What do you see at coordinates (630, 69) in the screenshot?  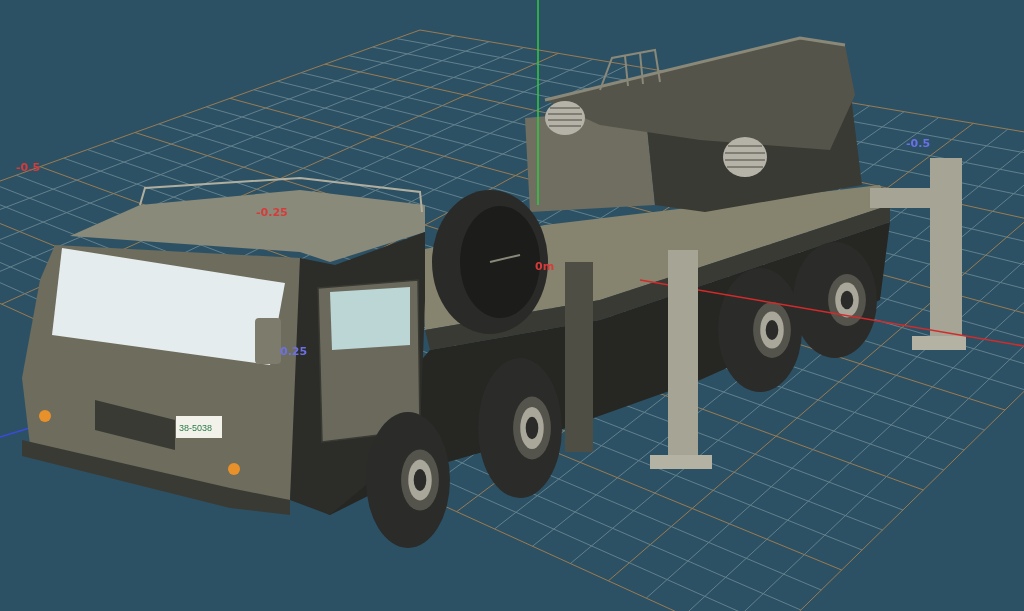 I see `crane-rail` at bounding box center [630, 69].